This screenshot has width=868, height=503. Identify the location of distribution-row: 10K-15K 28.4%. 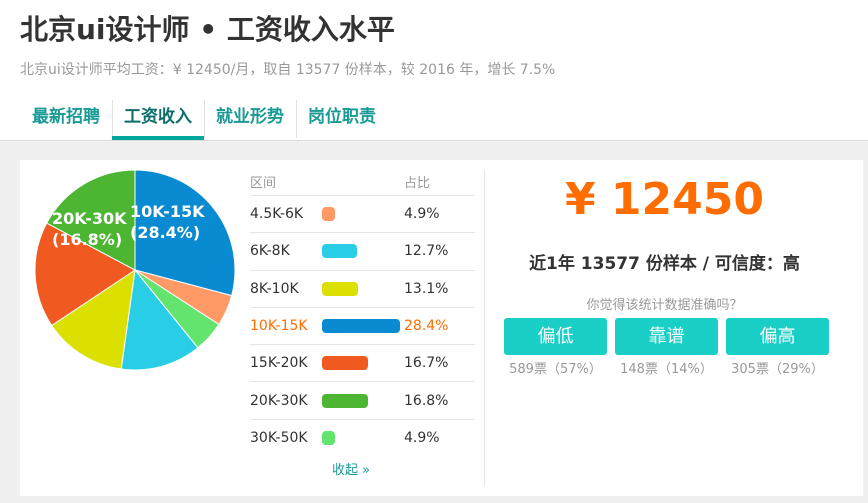
(362, 327).